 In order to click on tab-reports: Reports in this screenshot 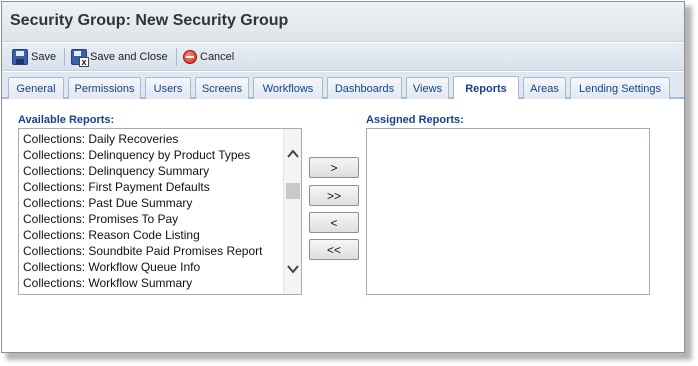, I will do `click(486, 88)`.